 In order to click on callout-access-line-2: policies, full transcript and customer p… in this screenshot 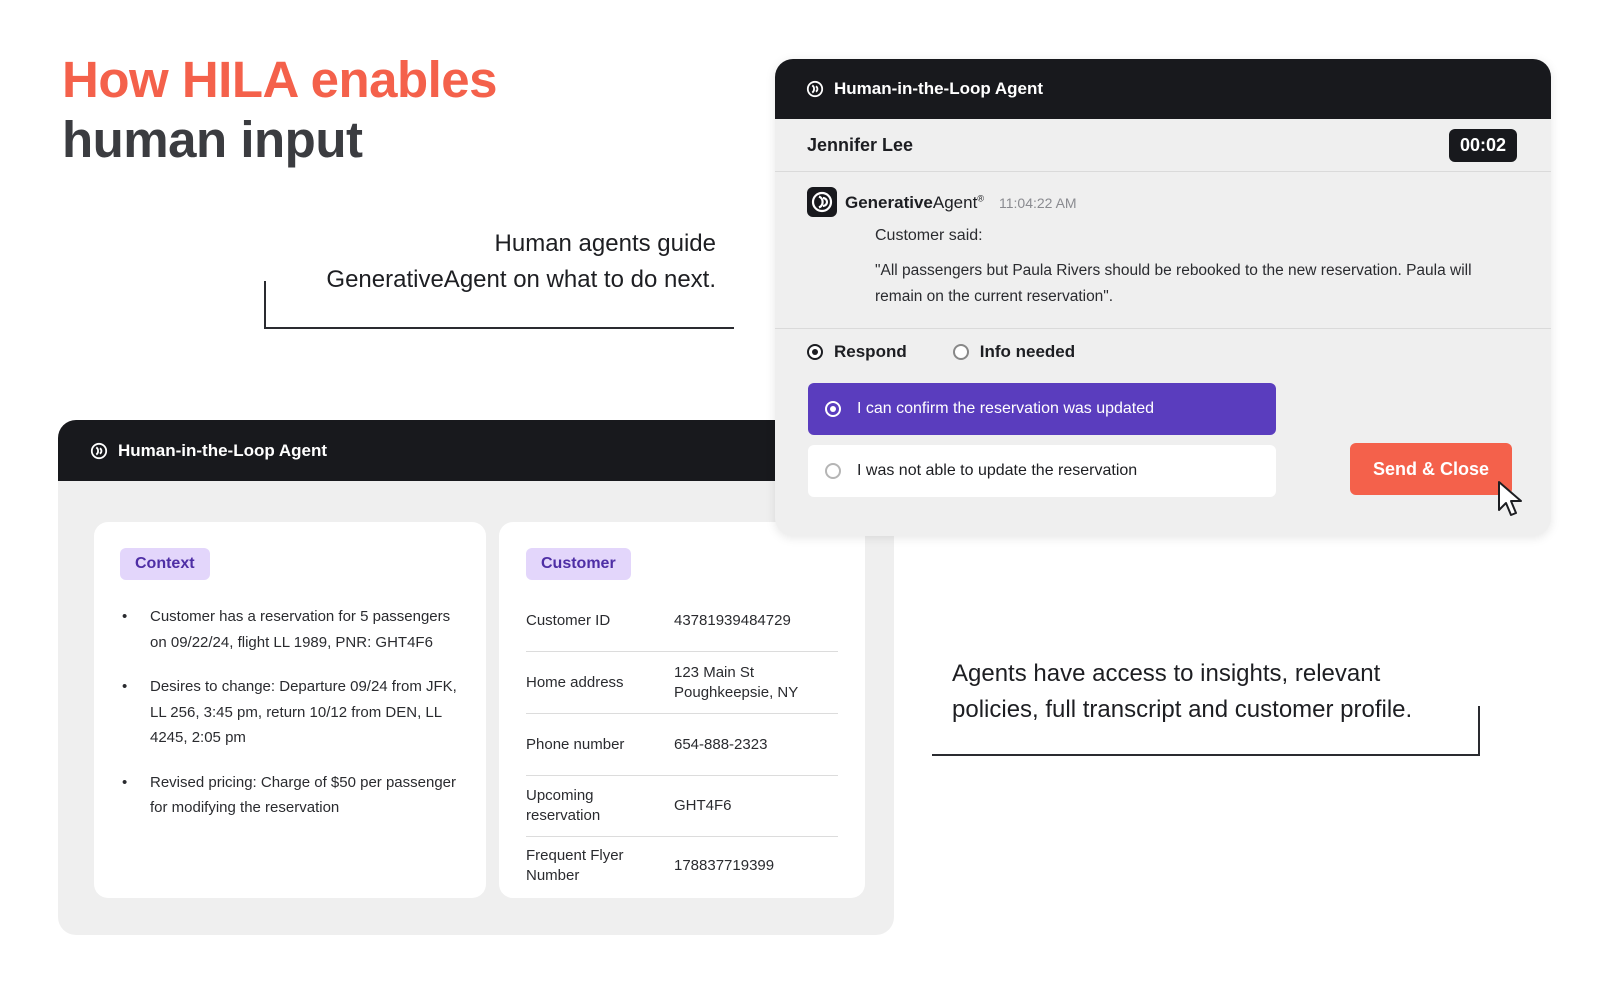, I will do `click(1182, 709)`.